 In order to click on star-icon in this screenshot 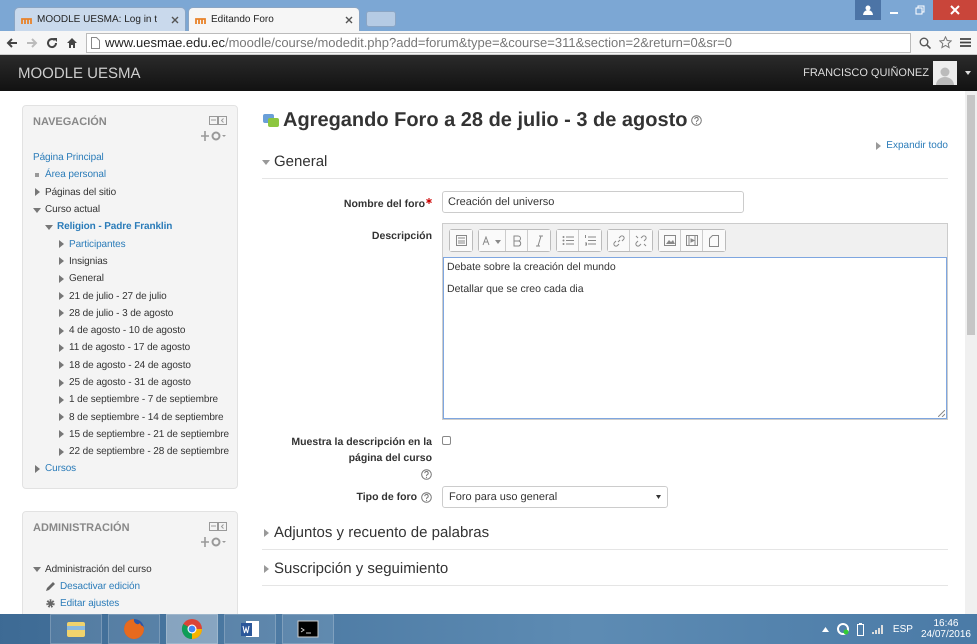, I will do `click(945, 42)`.